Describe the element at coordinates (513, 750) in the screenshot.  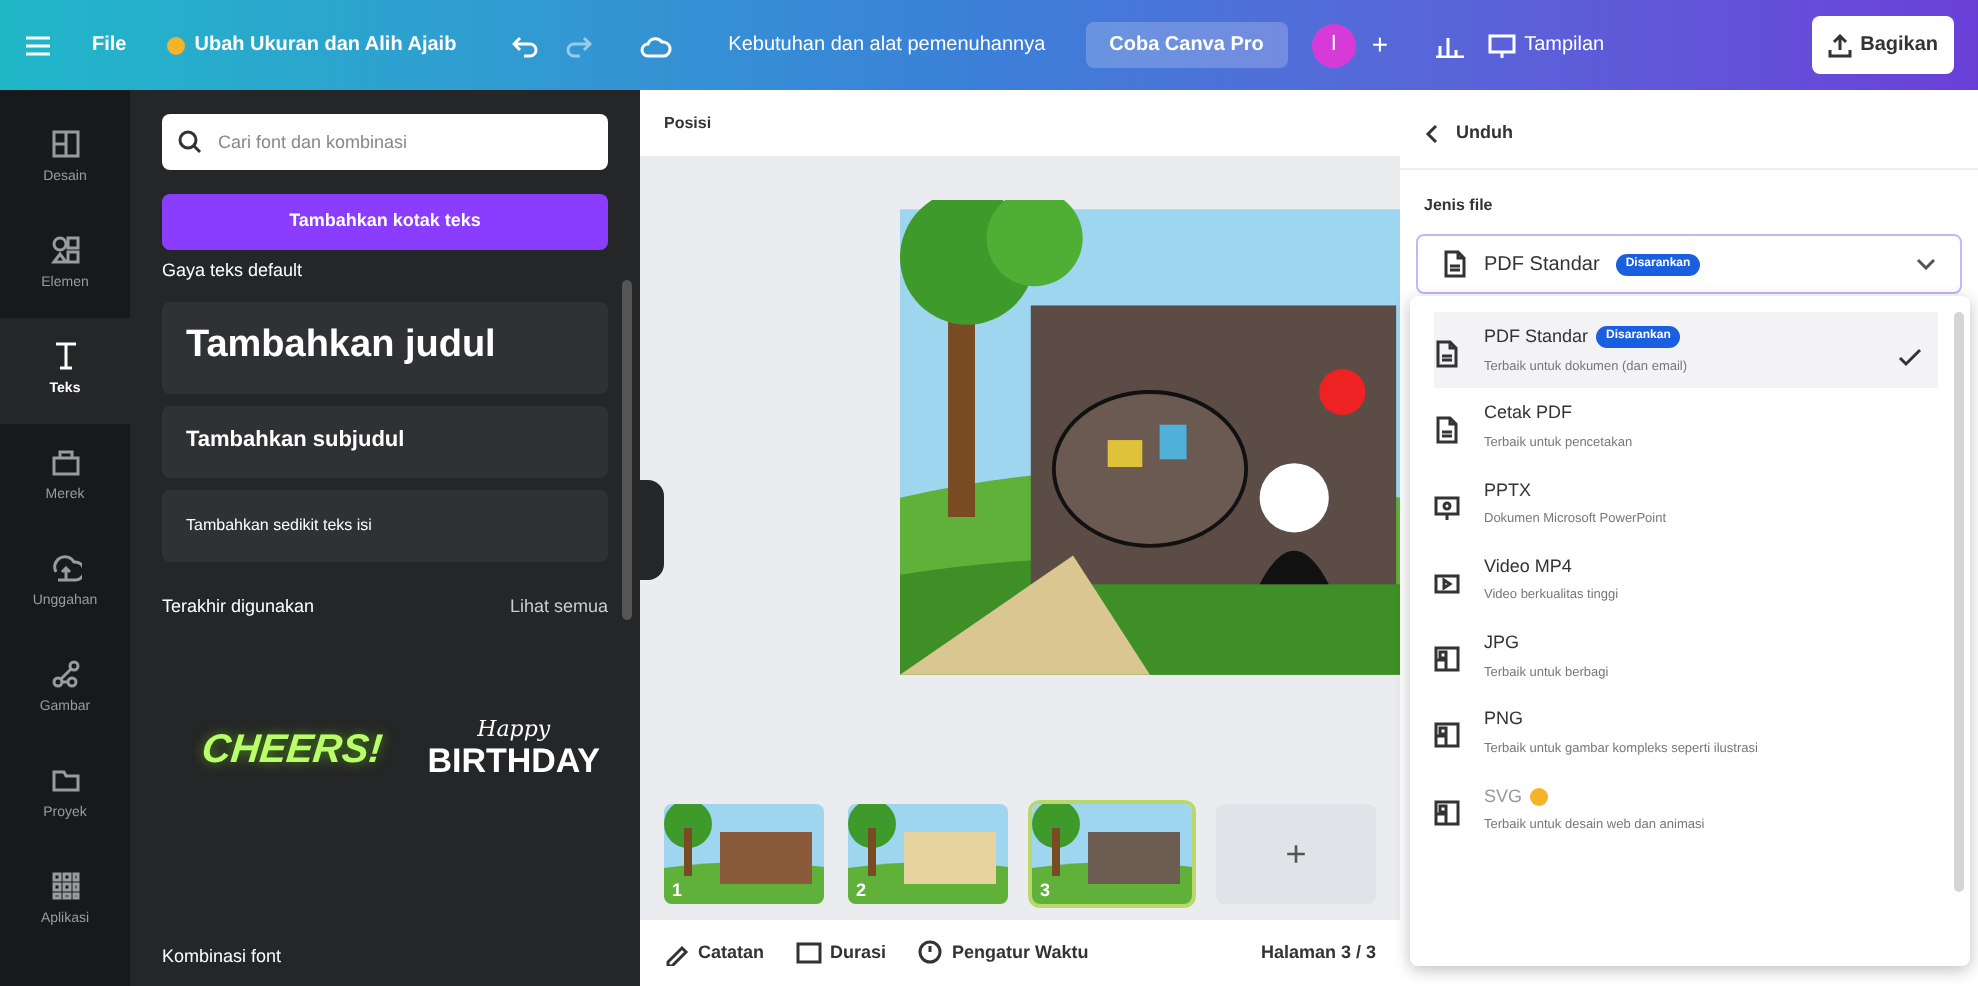
I see `text-style-sample: Happy BIRTHDAY` at that location.